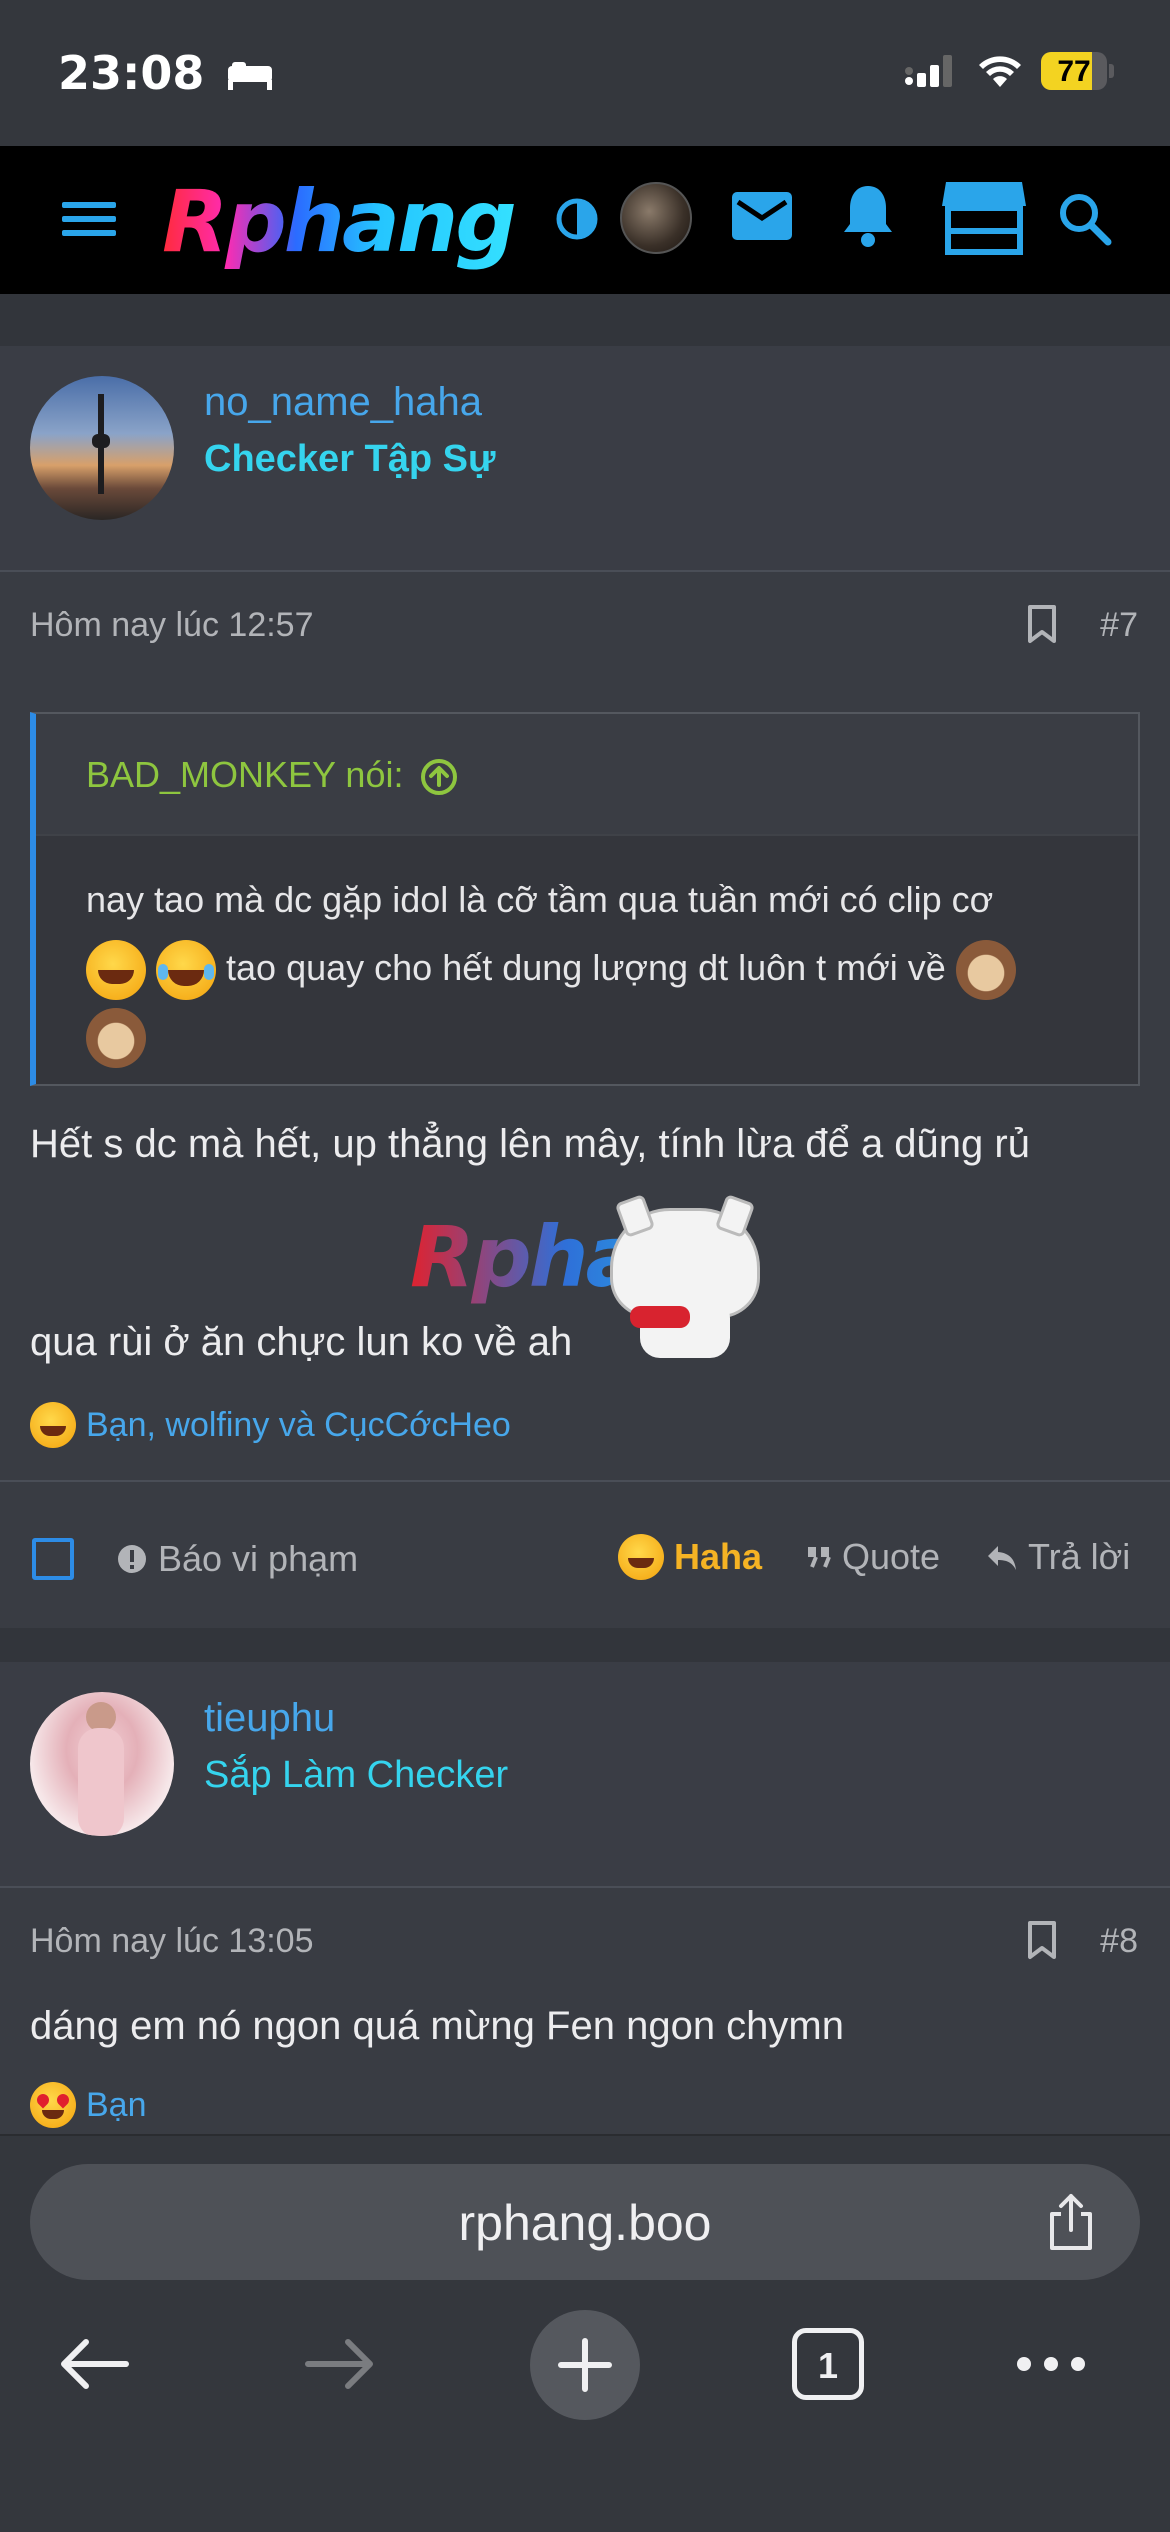 The width and height of the screenshot is (1170, 2532). Describe the element at coordinates (1119, 1941) in the screenshot. I see `post-number: #8` at that location.